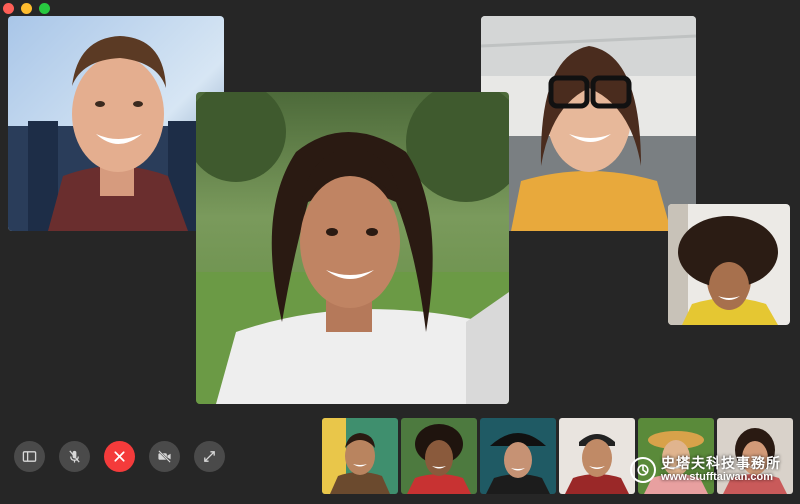  Describe the element at coordinates (717, 477) in the screenshot. I see `watermark-url: www.stufftaiwan.com` at that location.